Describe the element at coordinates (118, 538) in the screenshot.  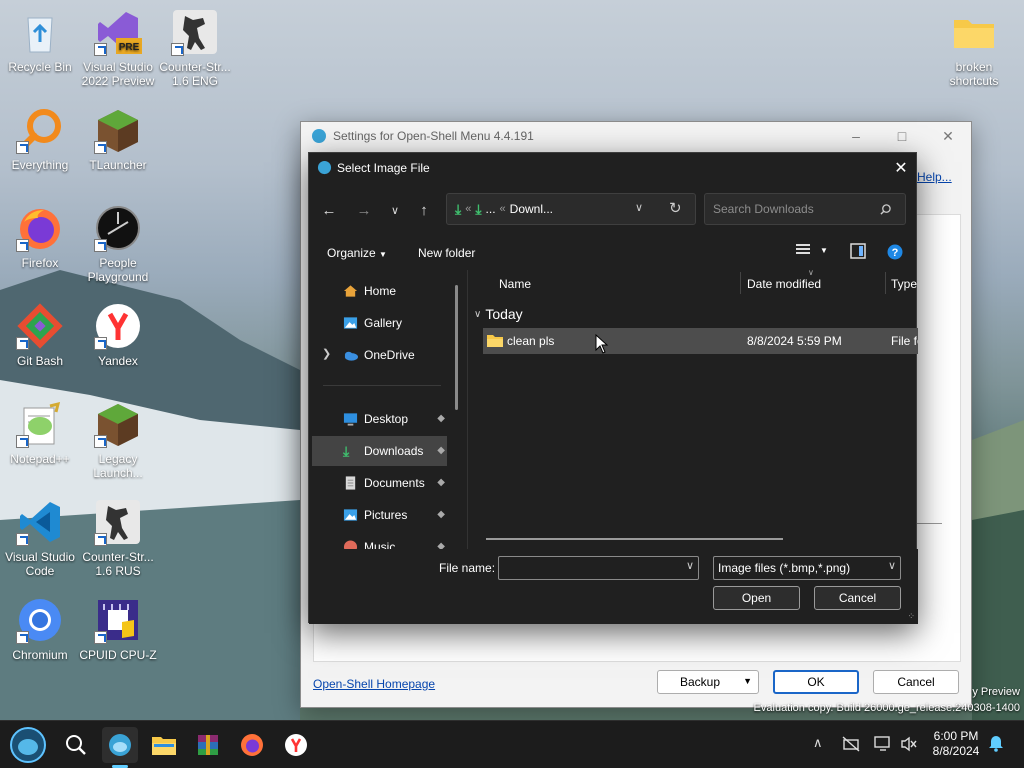
I see `desktop-icon-counter-strike-rus: Counter-Str... 1.6 RUS` at that location.